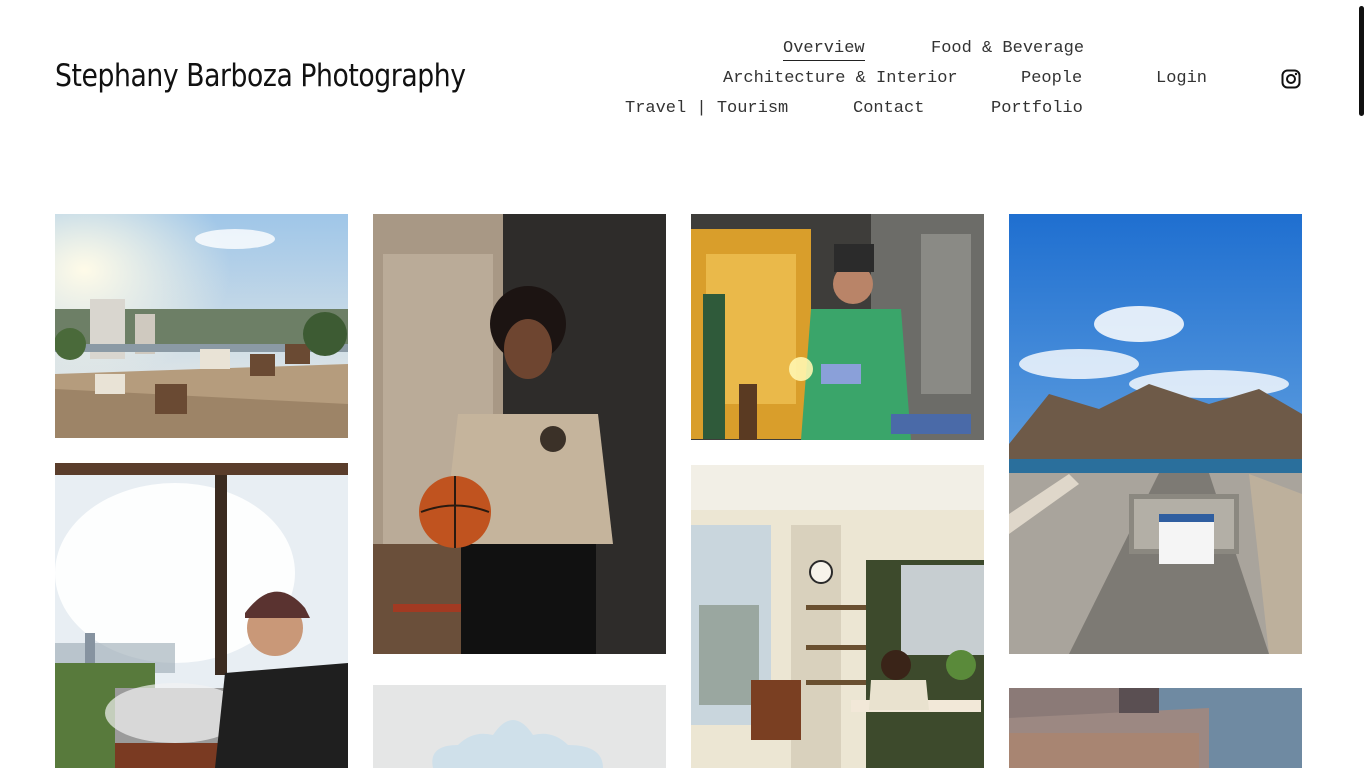 The width and height of the screenshot is (1366, 768). I want to click on nav-people: People, so click(1051, 79).